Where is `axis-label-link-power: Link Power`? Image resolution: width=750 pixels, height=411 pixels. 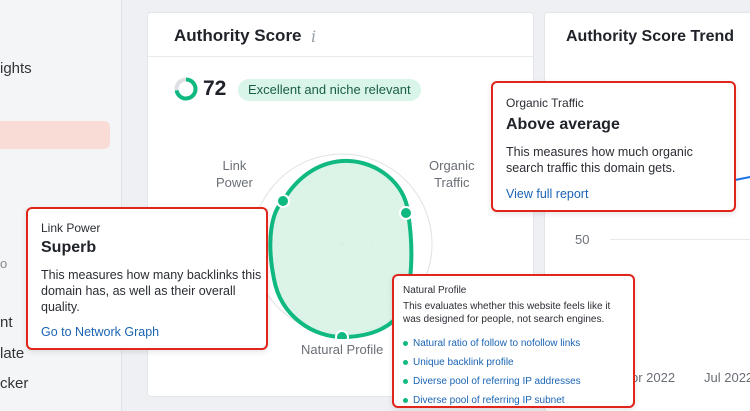 axis-label-link-power: Link Power is located at coordinates (234, 174).